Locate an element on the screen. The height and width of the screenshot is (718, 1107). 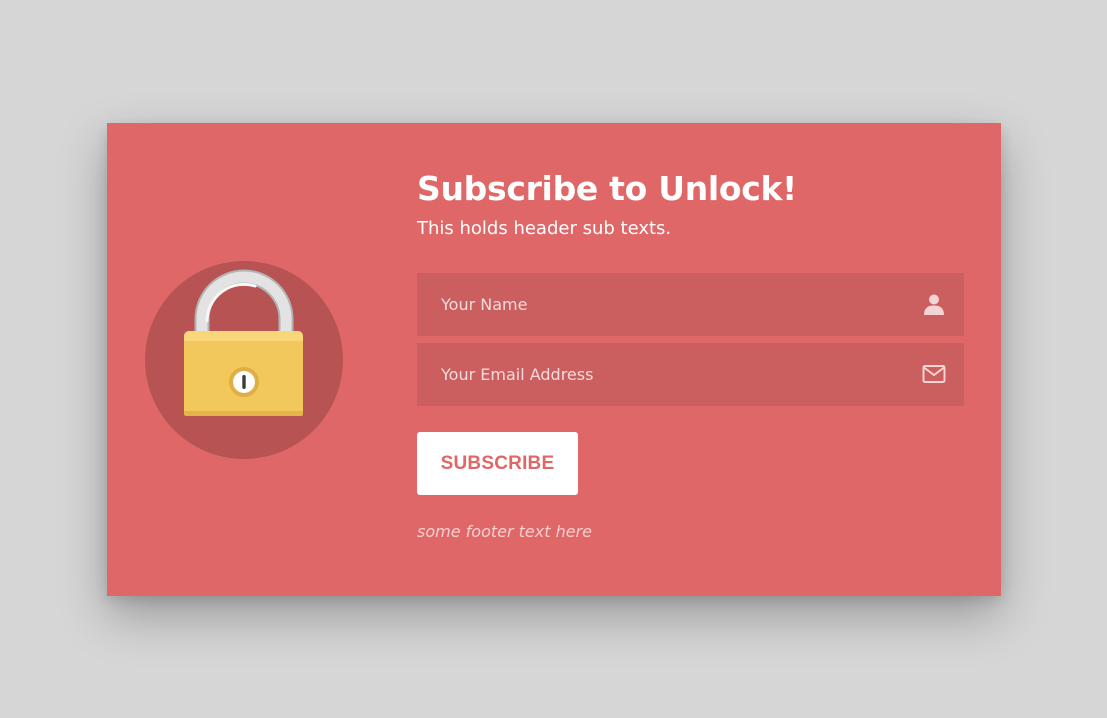
popup-title: Subscribe to Unlock! is located at coordinates (607, 188).